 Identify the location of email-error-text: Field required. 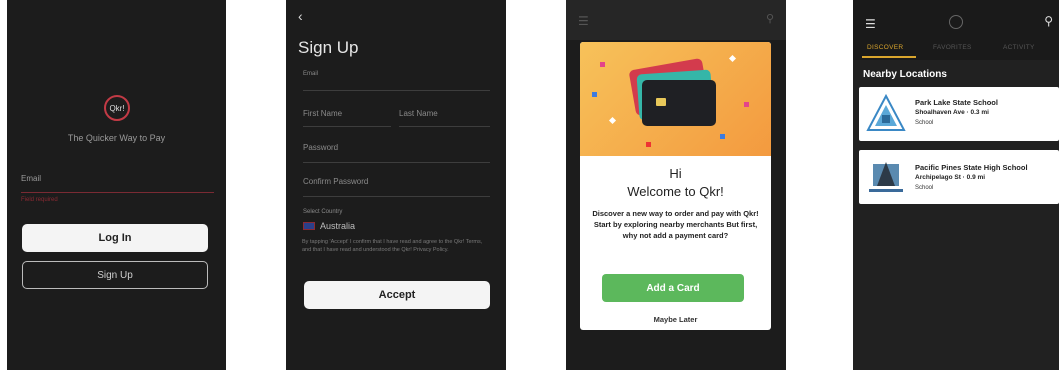
(39, 200).